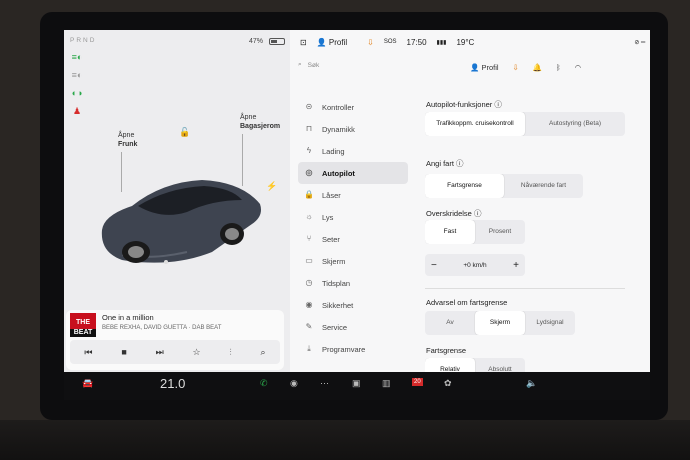  What do you see at coordinates (88, 352) in the screenshot?
I see `previous-icon: ⏮` at bounding box center [88, 352].